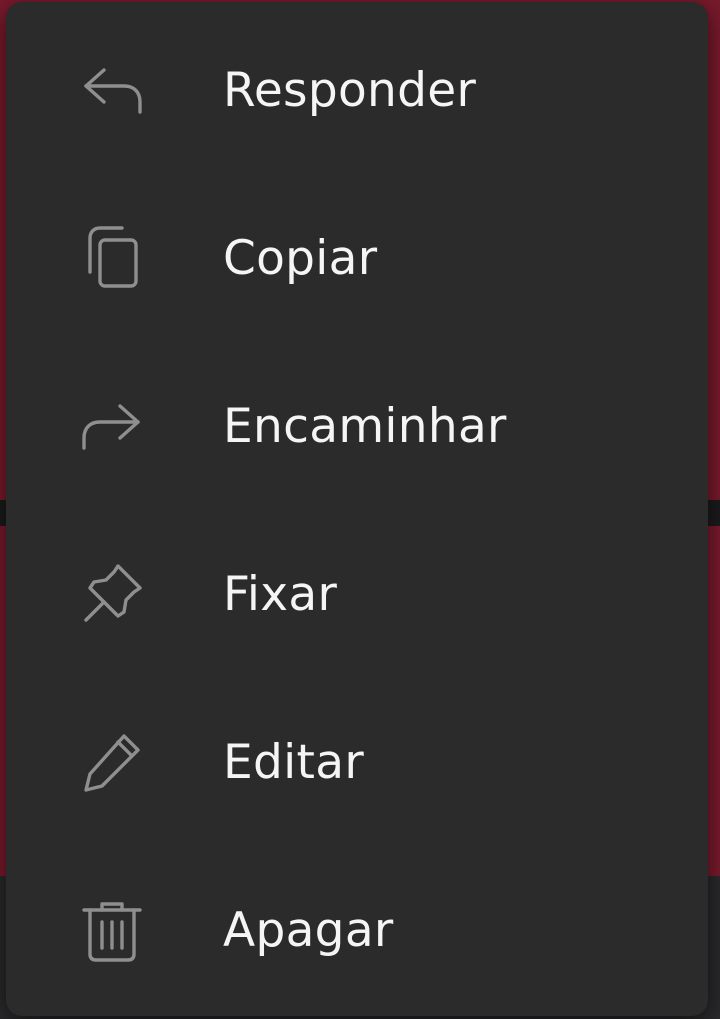 This screenshot has height=1019, width=720. I want to click on trash-icon, so click(112, 930).